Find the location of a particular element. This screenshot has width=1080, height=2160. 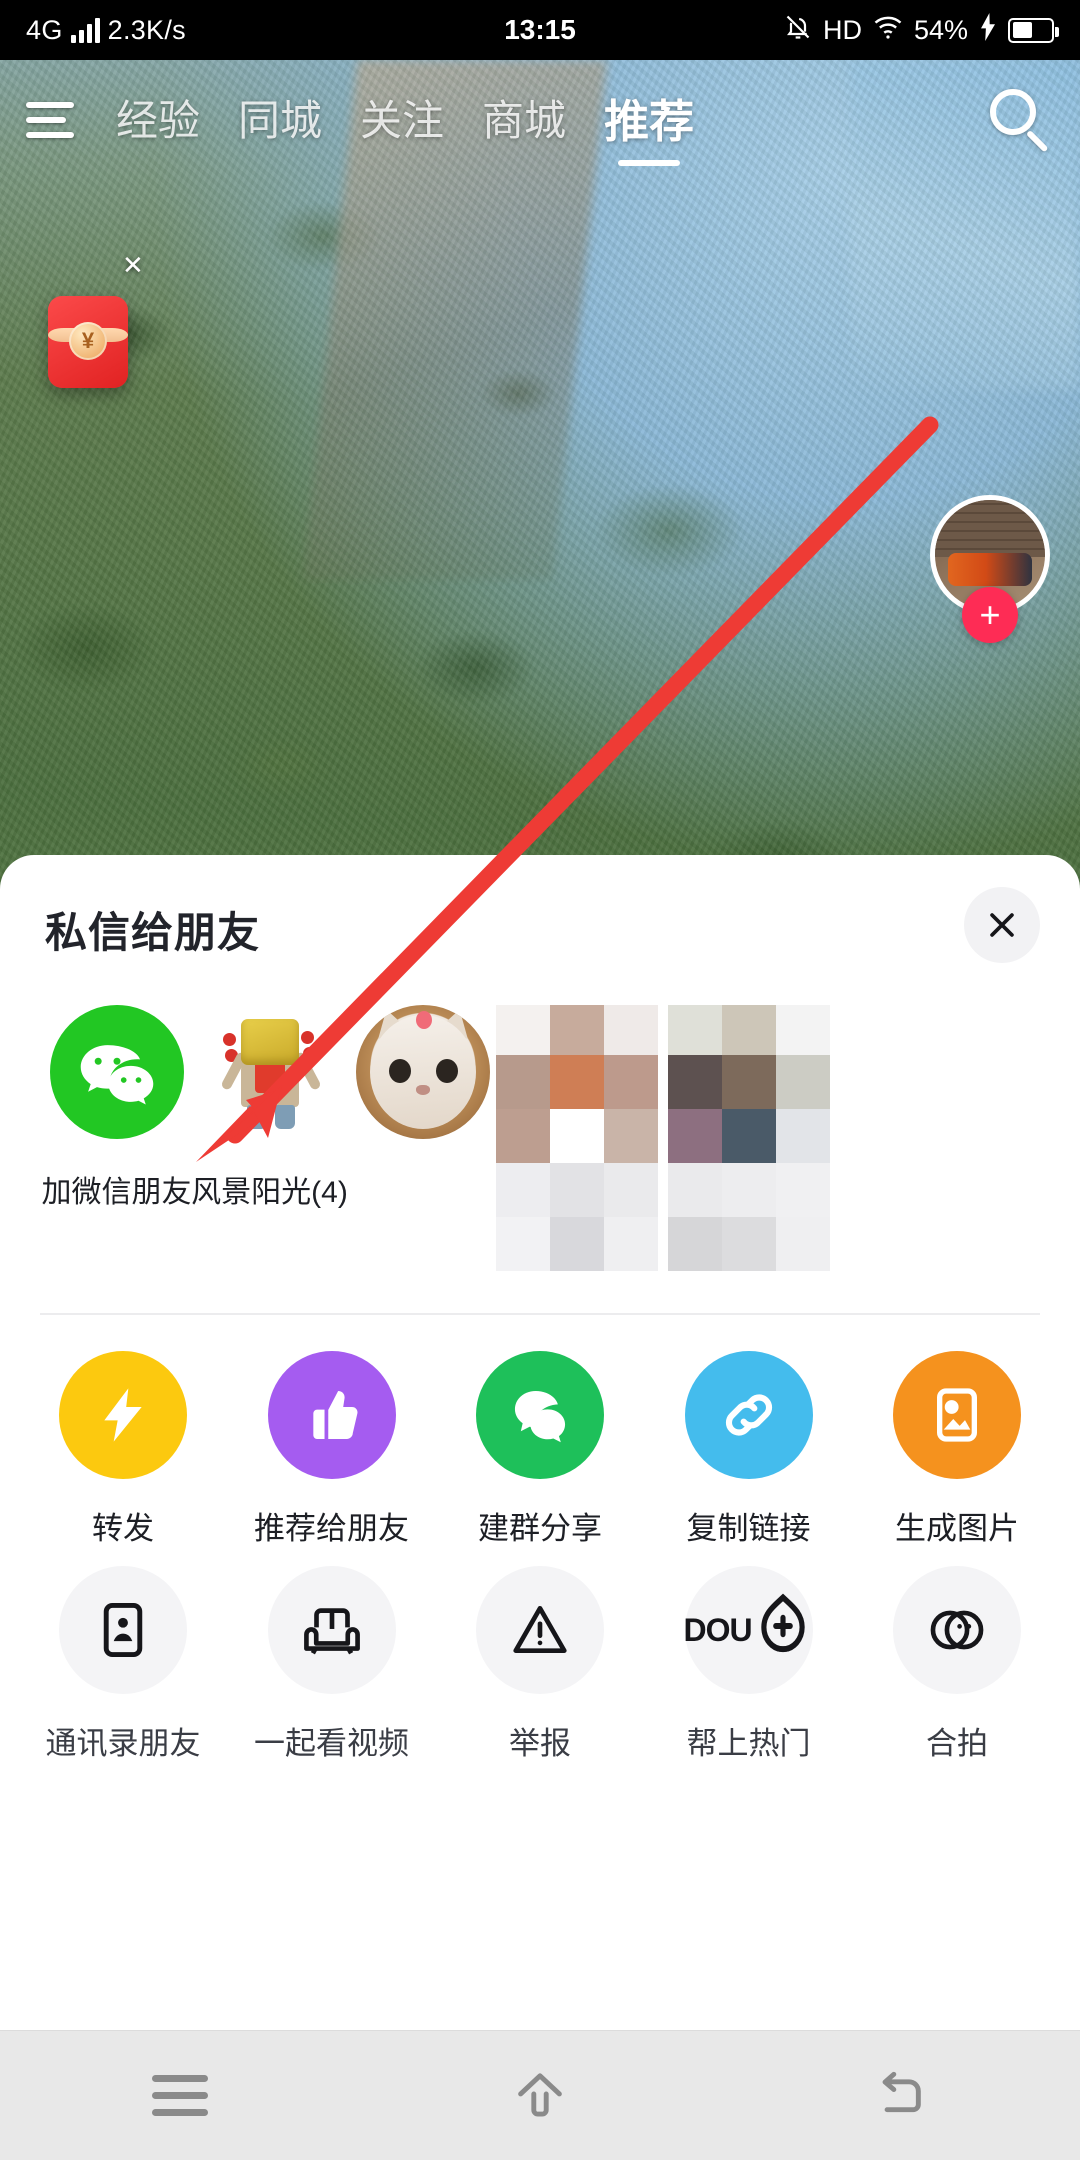

action-report: 举报 is located at coordinates (540, 1664).